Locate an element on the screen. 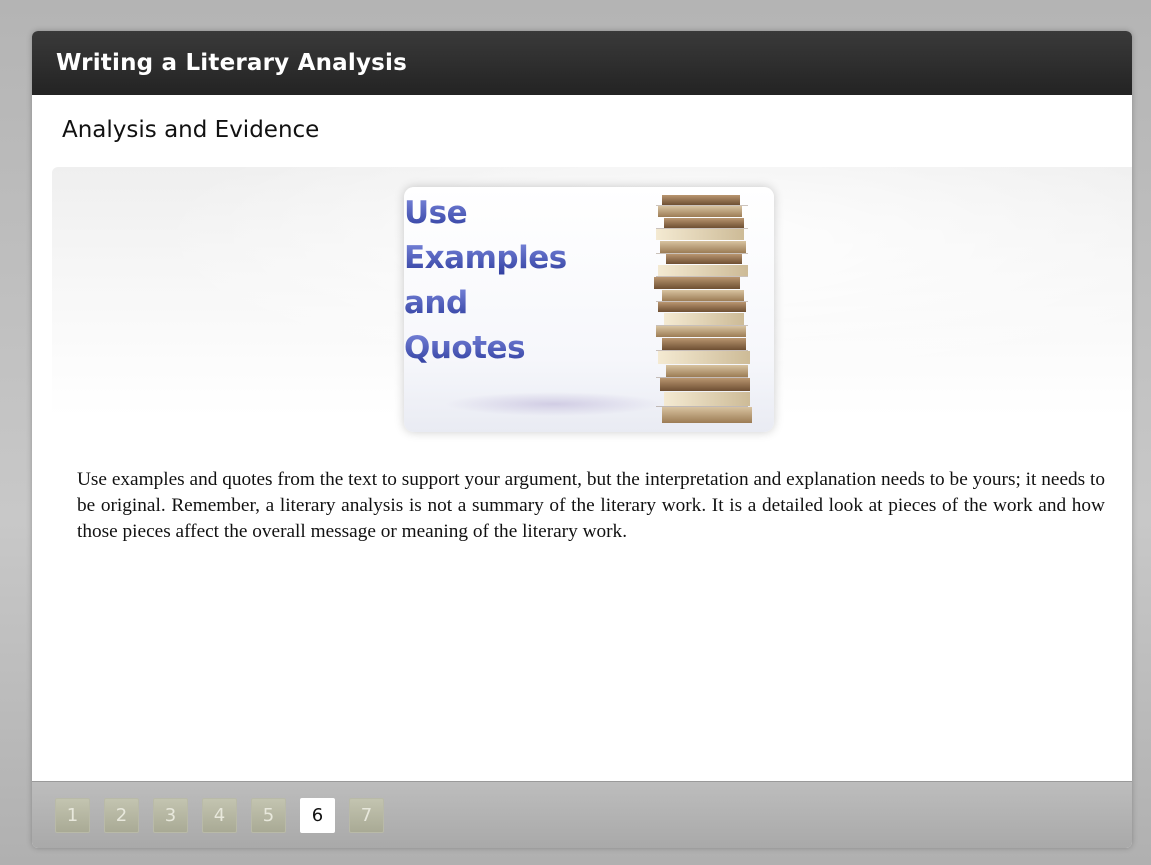 Image resolution: width=1151 pixels, height=865 pixels. page-button-1: 1 is located at coordinates (72, 815).